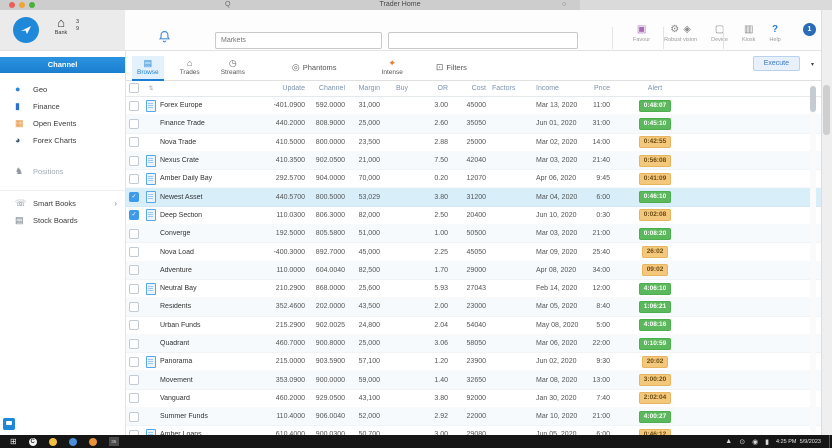  I want to click on window-scrollbar-thumb, so click(826, 110).